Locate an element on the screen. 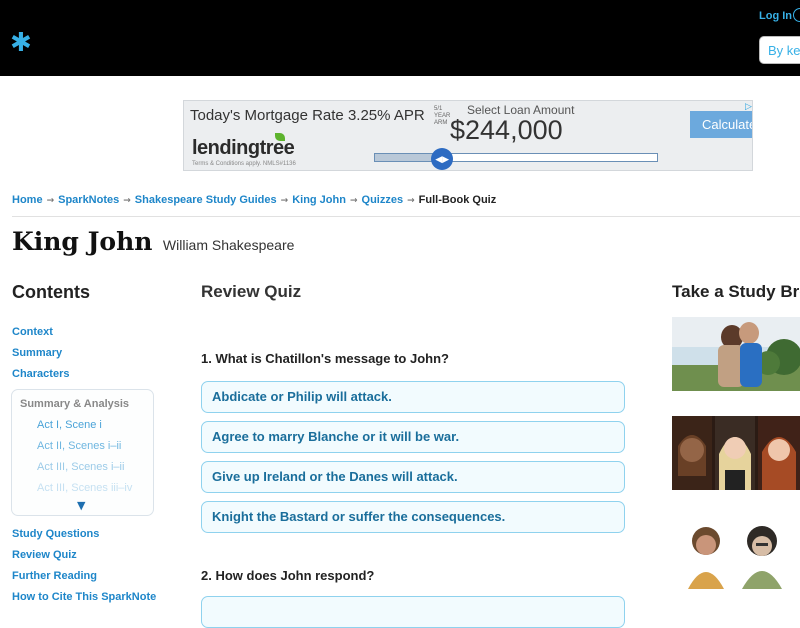 The image size is (800, 628). study-break-image-couple is located at coordinates (736, 354).